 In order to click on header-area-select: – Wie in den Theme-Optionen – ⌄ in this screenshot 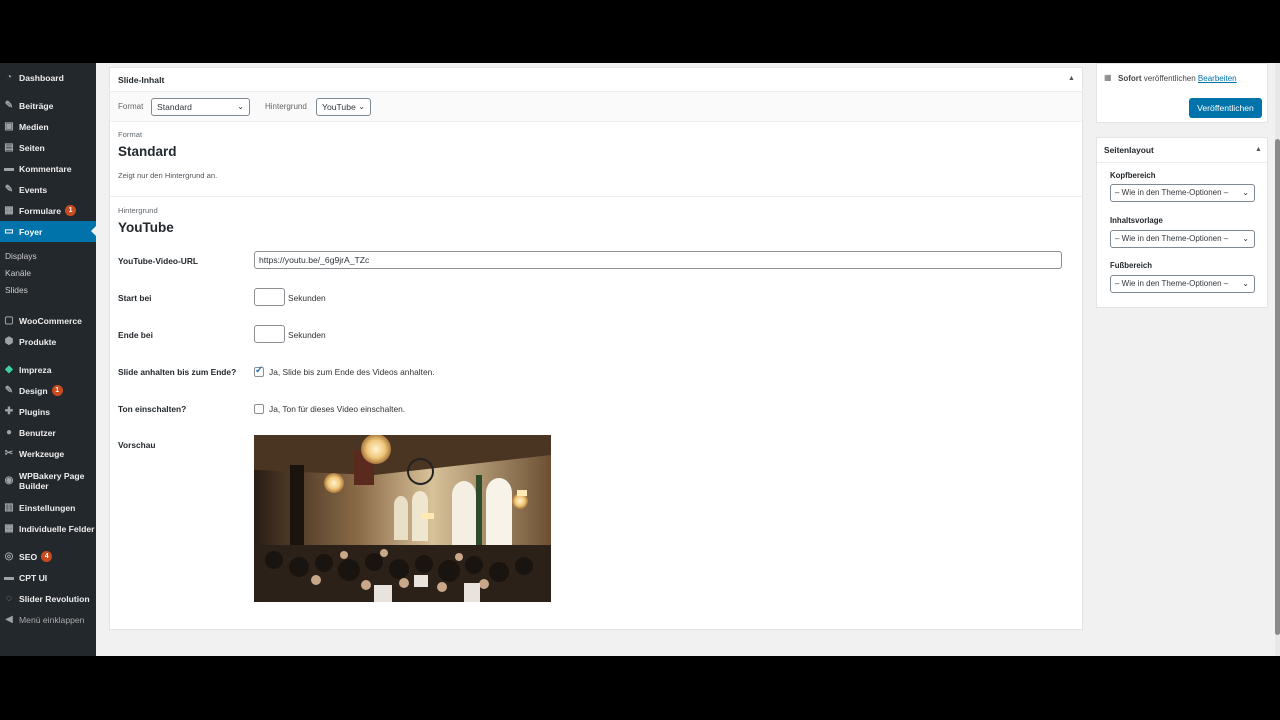, I will do `click(1182, 193)`.